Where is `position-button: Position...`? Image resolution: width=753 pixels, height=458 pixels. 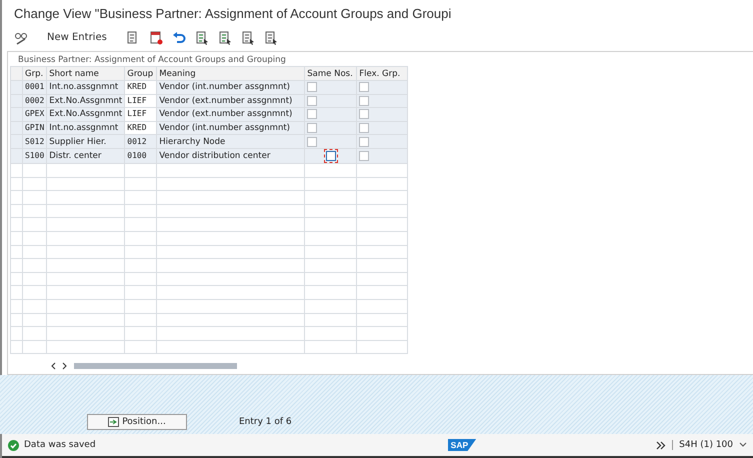 position-button: Position... is located at coordinates (137, 422).